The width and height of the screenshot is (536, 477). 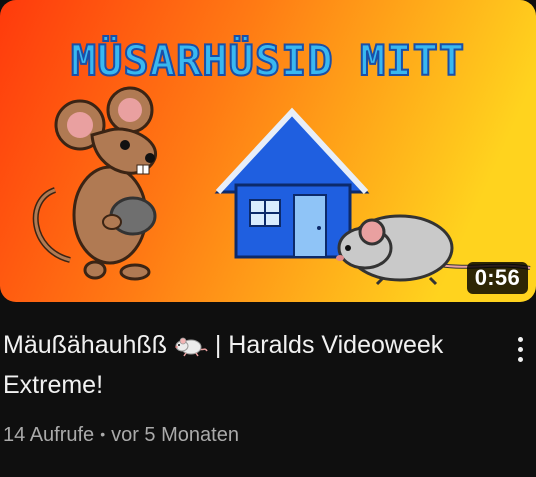 I want to click on video-title: Mäußähauhßß | Haralds Videoweek Extreme!, so click(x=243, y=365).